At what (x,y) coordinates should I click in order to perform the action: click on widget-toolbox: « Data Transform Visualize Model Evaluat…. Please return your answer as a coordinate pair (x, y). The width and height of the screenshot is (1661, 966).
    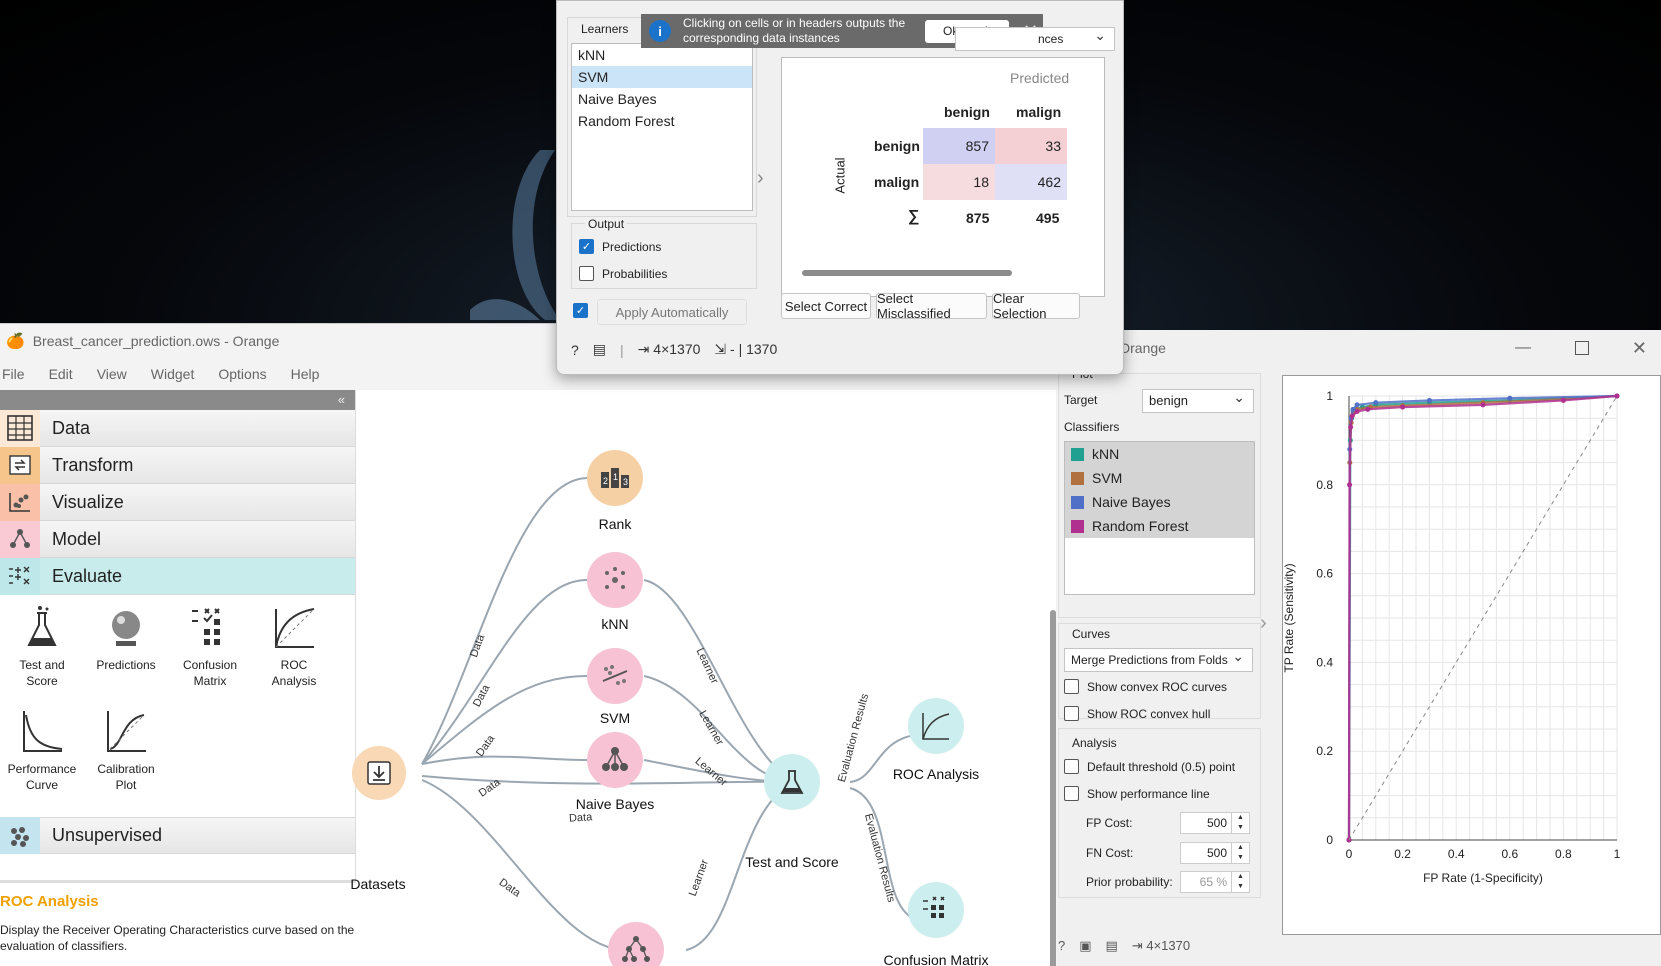
    Looking at the image, I should click on (178, 678).